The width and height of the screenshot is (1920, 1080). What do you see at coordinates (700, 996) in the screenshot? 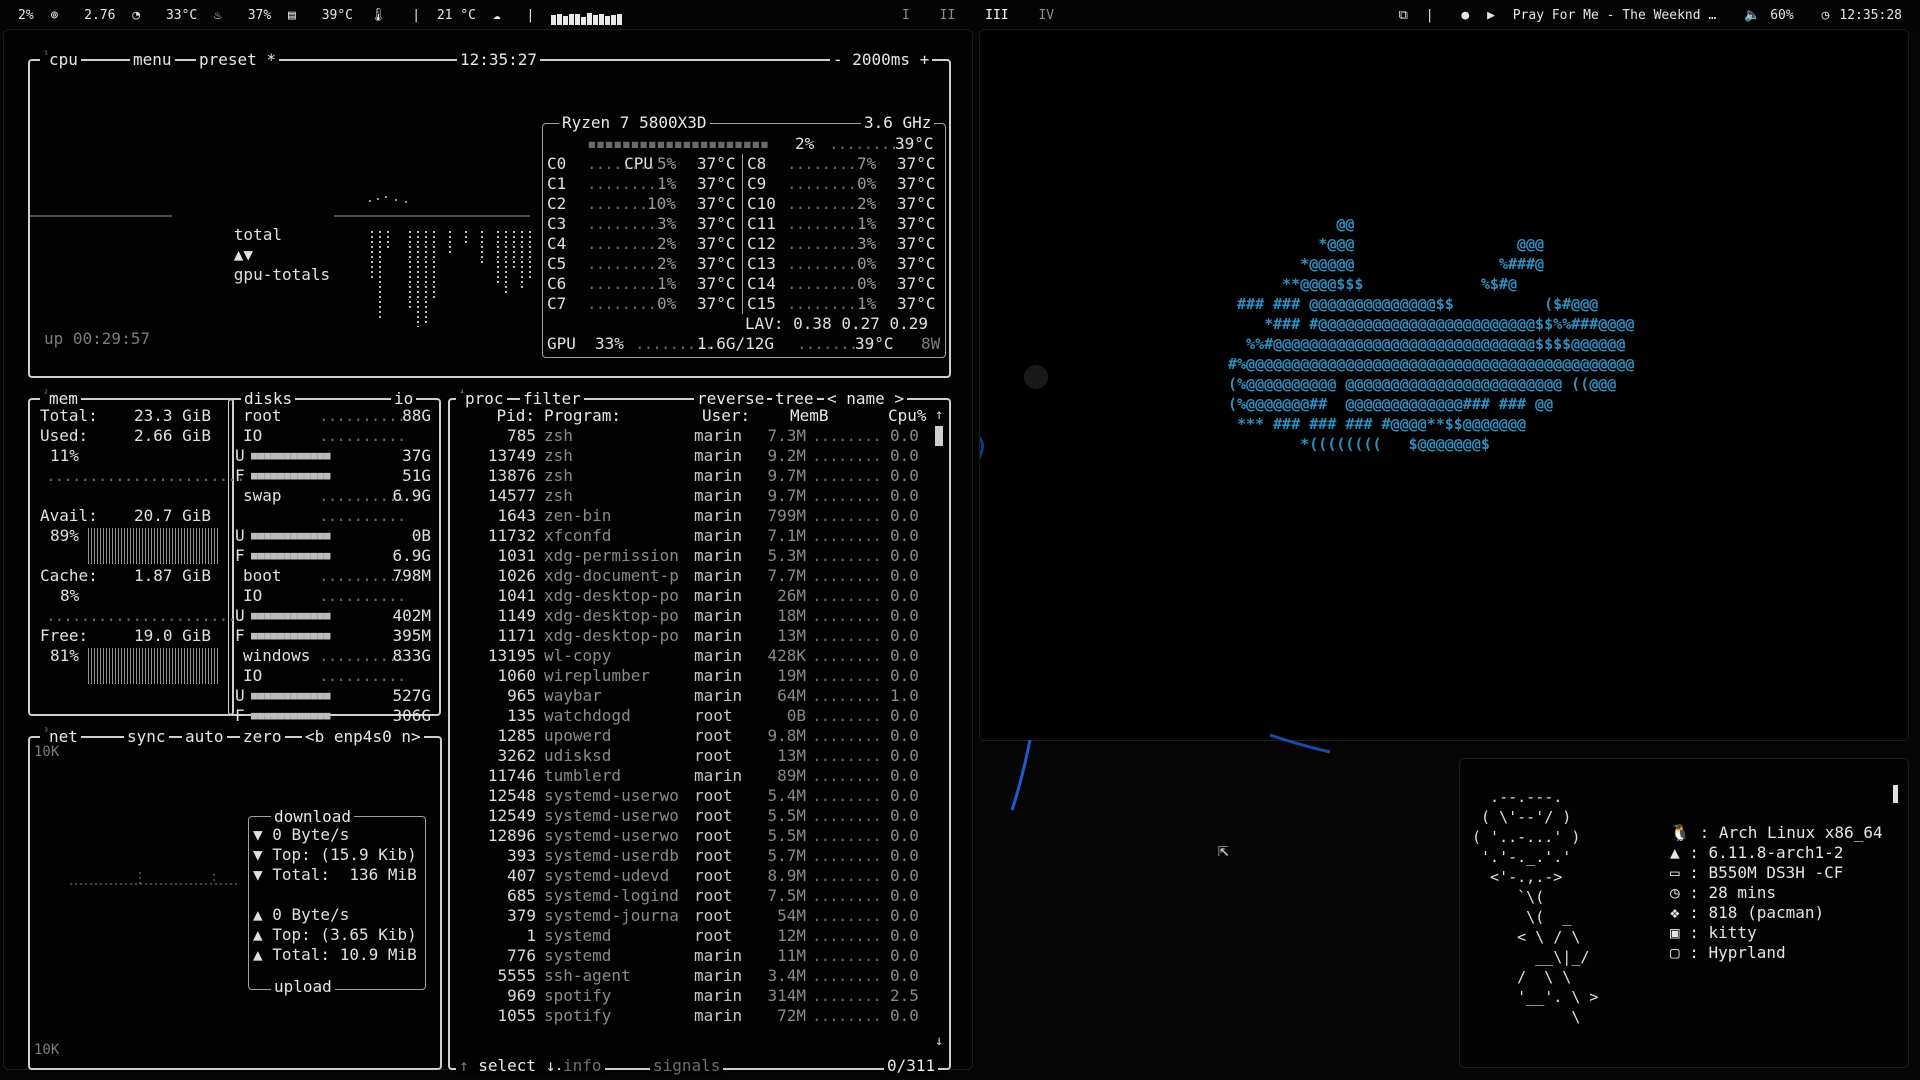
I see `table-row: 969 spotify marin 314M........ 2.5` at bounding box center [700, 996].